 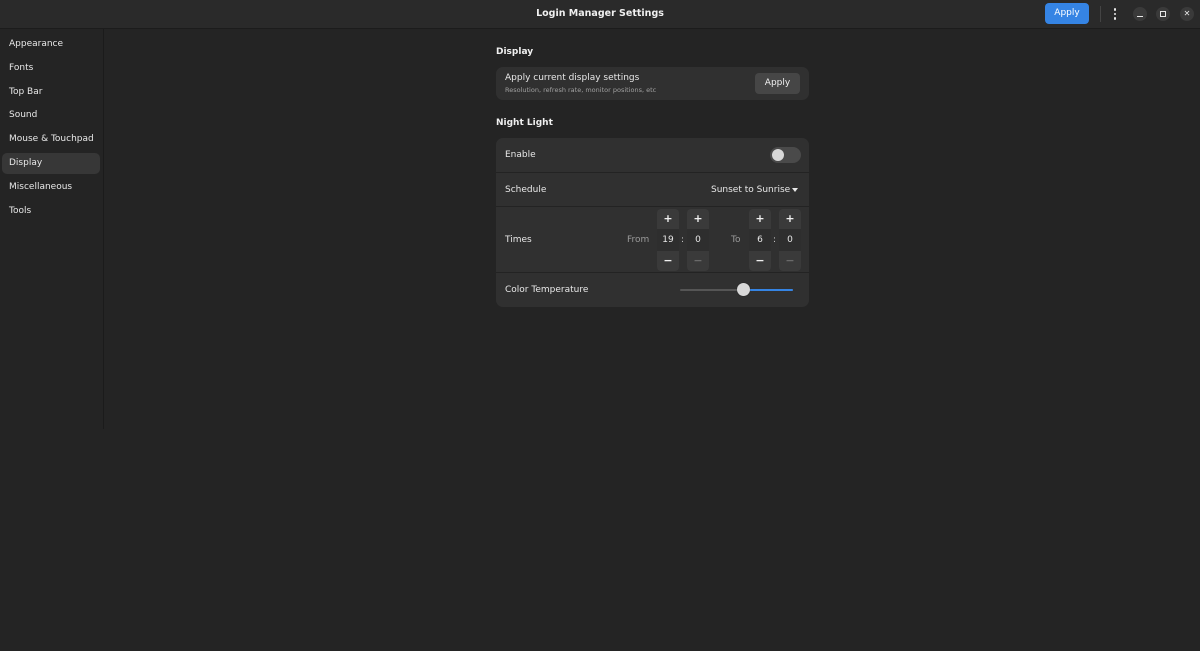 What do you see at coordinates (51, 163) in the screenshot?
I see `sidebar-item-display: Display` at bounding box center [51, 163].